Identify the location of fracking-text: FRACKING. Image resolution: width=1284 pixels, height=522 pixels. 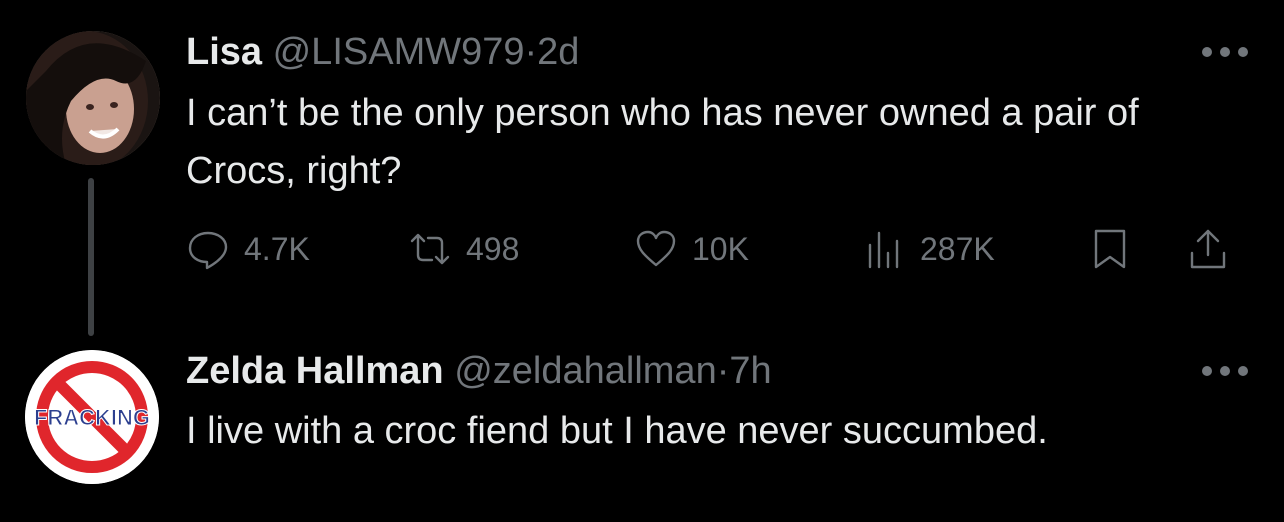
(92, 417).